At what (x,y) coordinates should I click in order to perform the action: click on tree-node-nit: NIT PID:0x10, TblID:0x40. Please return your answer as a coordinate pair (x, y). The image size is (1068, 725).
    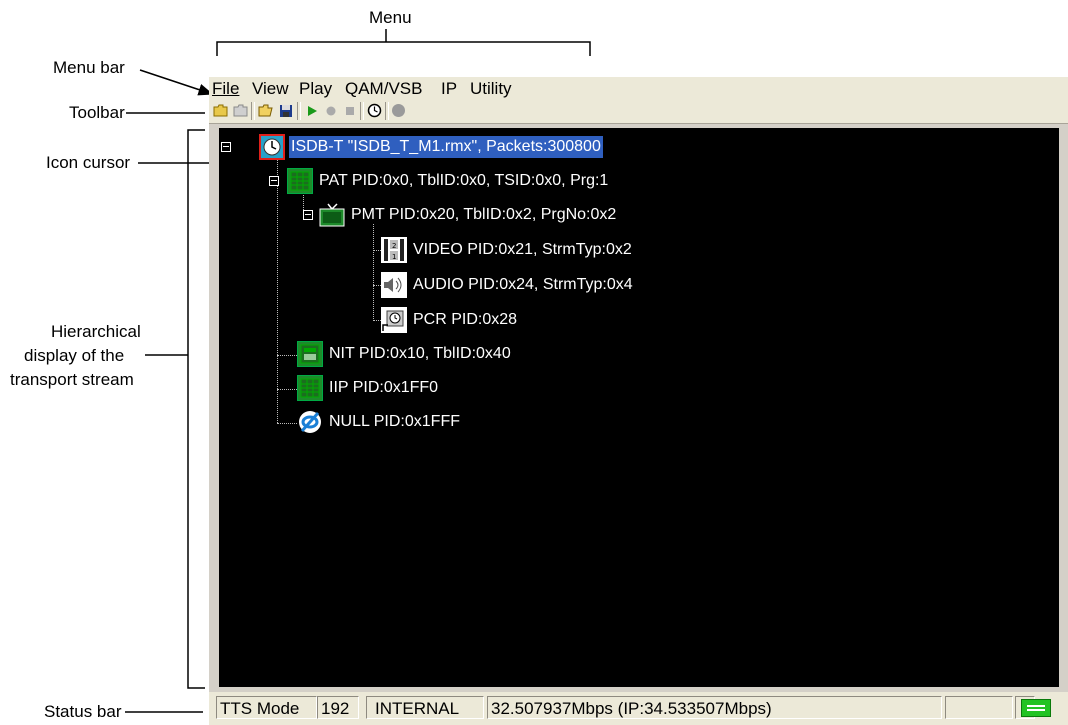
    Looking at the image, I should click on (405, 354).